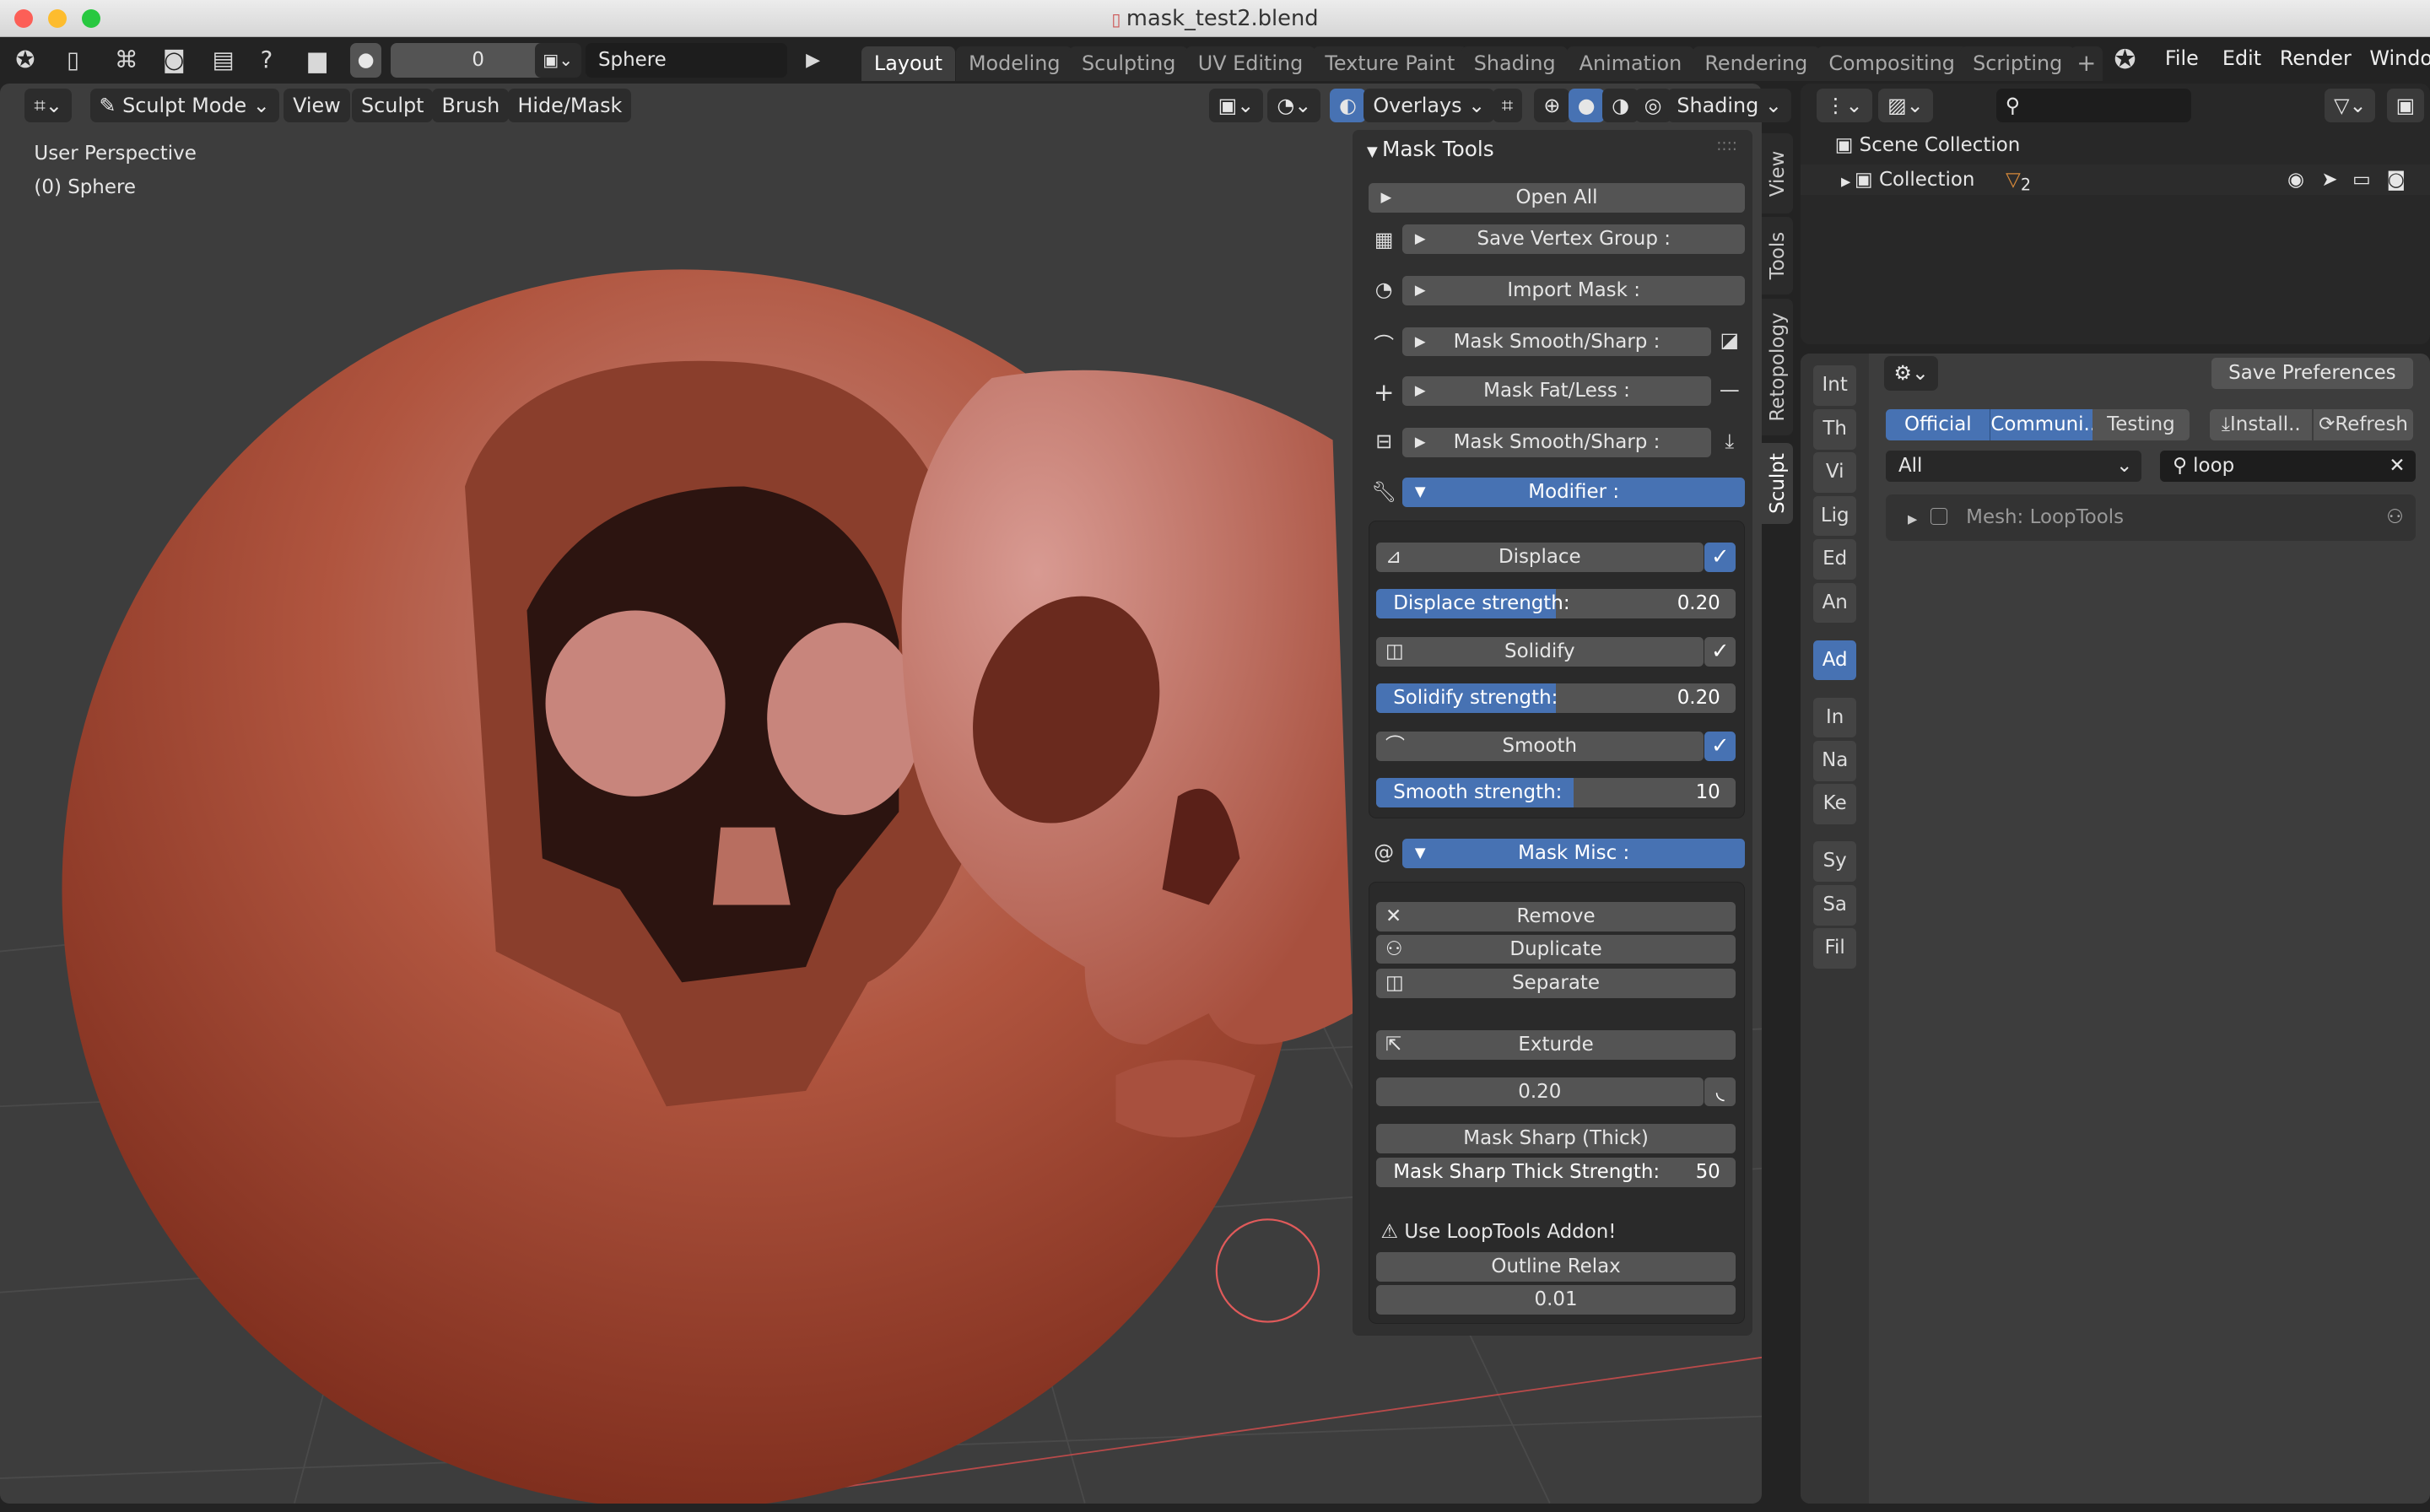  Describe the element at coordinates (1429, 105) in the screenshot. I see `overlays-dropdown: Overlays ⌄` at that location.